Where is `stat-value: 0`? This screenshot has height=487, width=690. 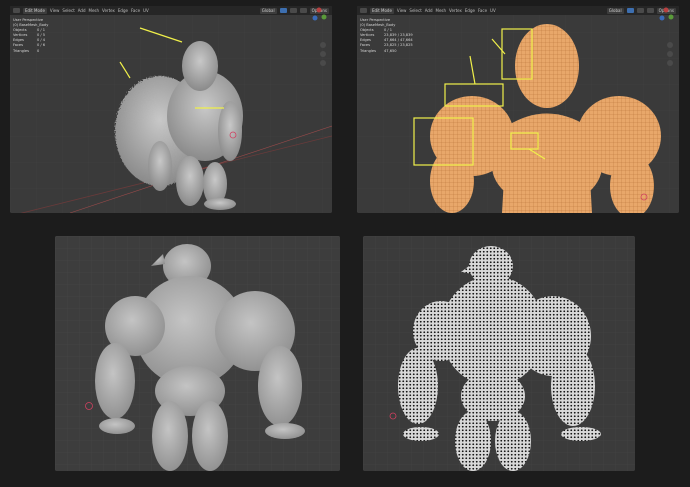
stat-value: 0 is located at coordinates (38, 50).